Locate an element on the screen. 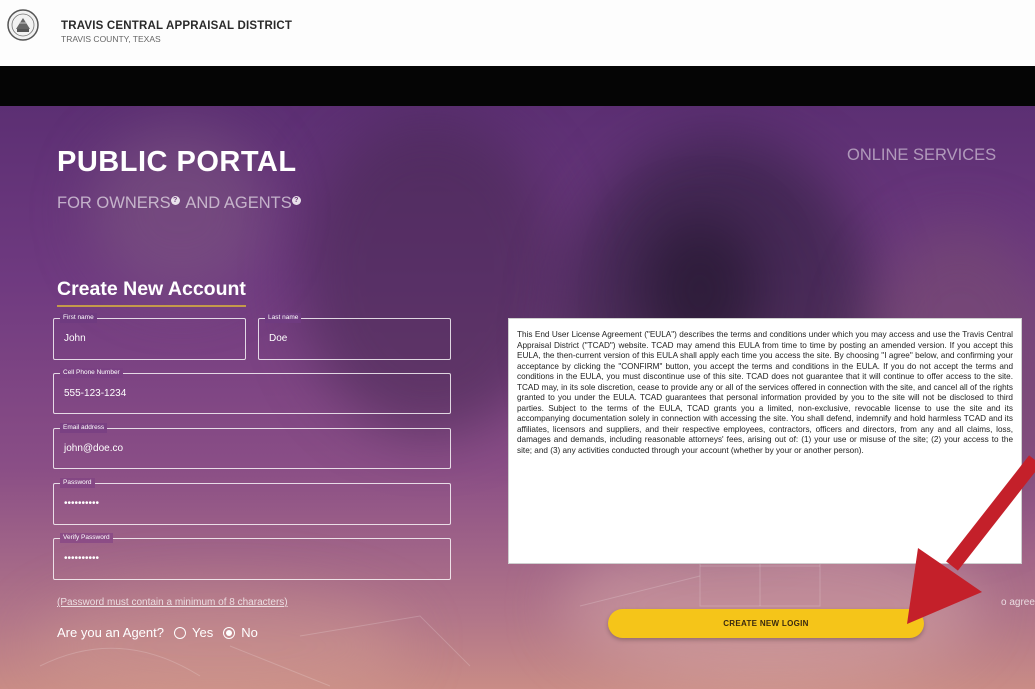 The width and height of the screenshot is (1035, 689). org-subtitle: TRAVIS COUNTY, TEXAS is located at coordinates (111, 39).